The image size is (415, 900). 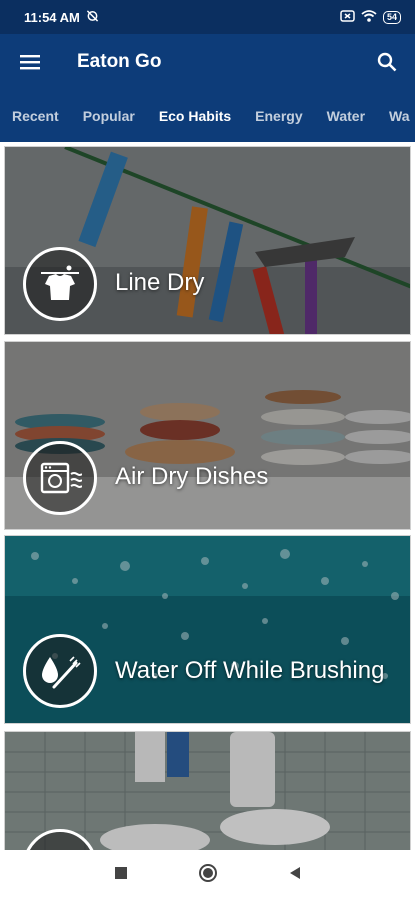 What do you see at coordinates (346, 116) in the screenshot?
I see `tab-water: Water` at bounding box center [346, 116].